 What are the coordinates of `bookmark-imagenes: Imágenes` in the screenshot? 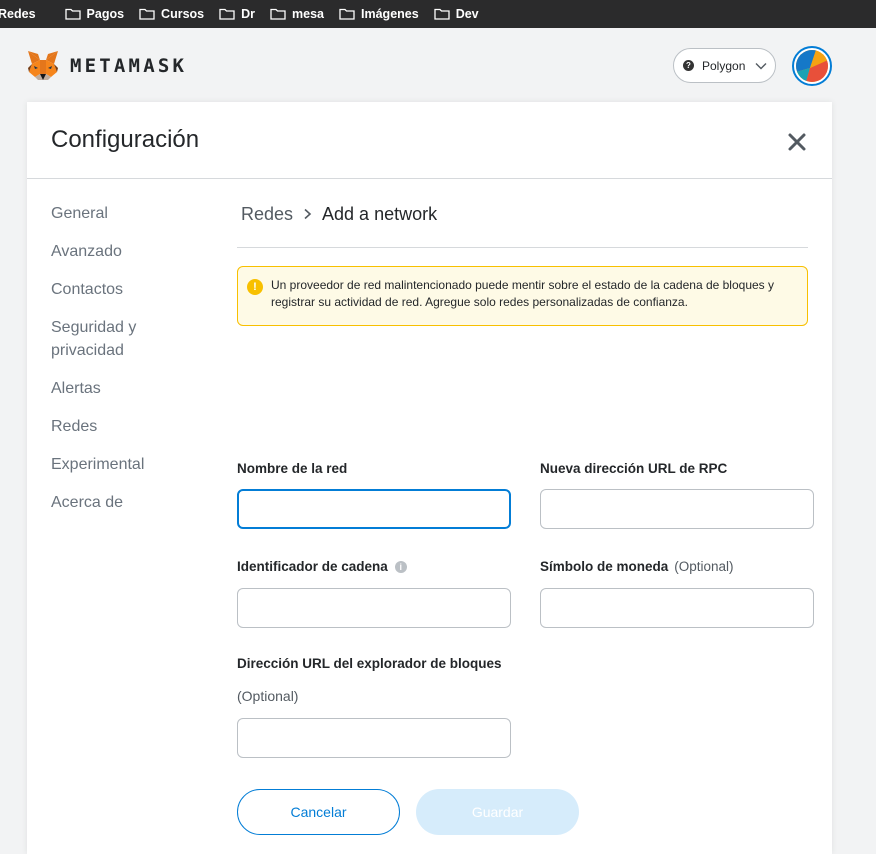 It's located at (379, 14).